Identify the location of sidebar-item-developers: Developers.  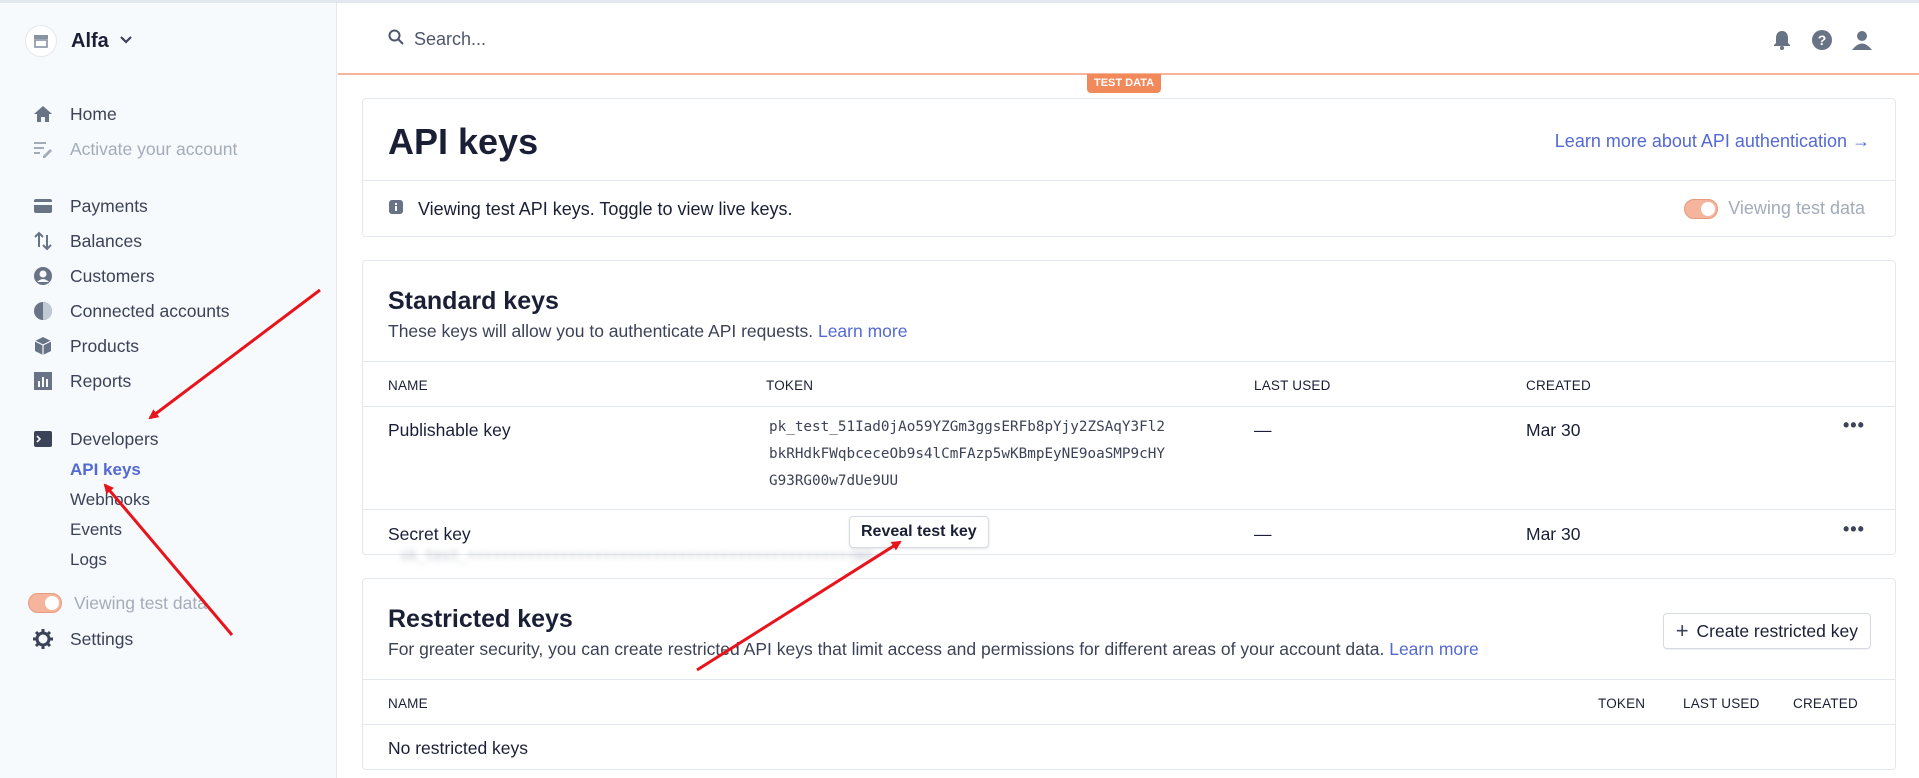
(95, 439).